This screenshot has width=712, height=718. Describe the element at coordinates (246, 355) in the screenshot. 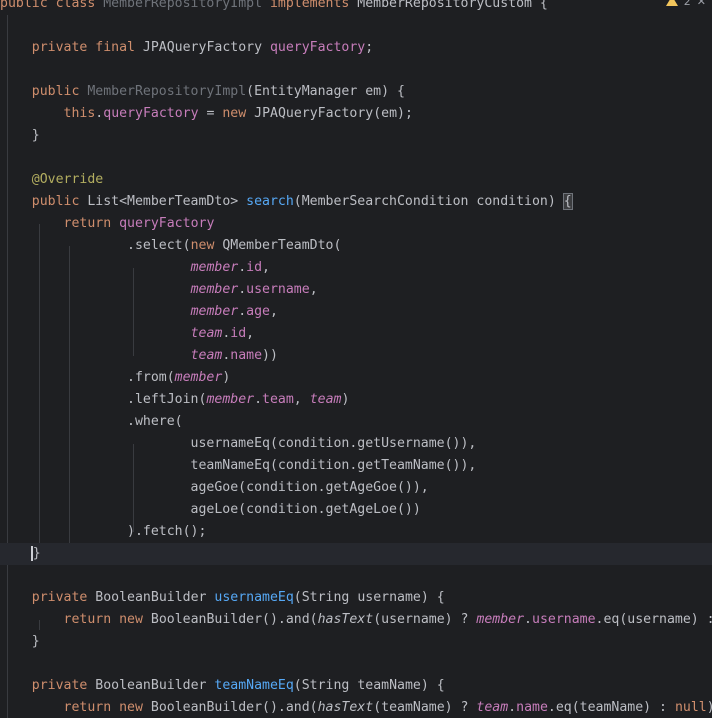

I see `code-token: name` at that location.